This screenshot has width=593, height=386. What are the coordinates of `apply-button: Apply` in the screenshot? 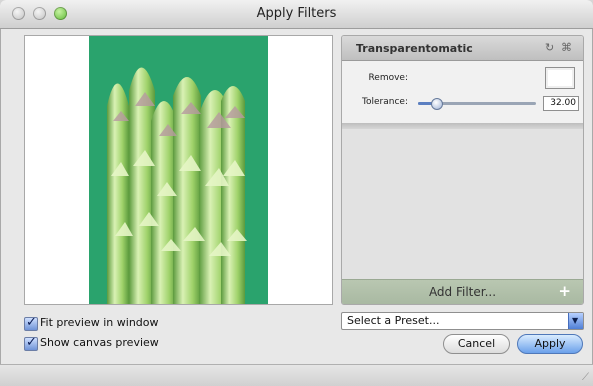 It's located at (550, 344).